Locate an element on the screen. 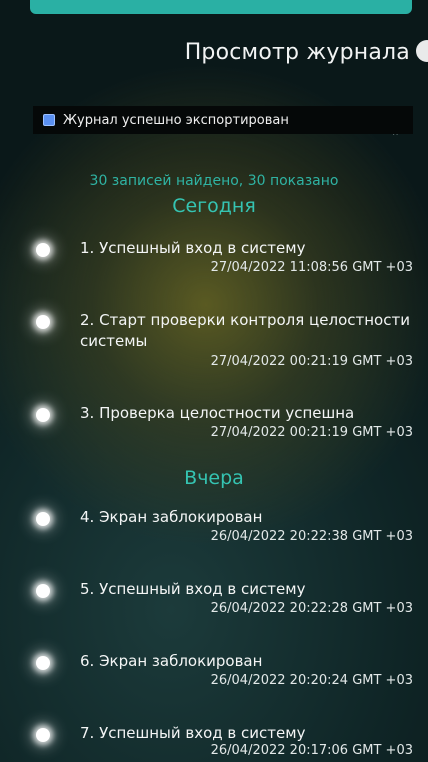 The image size is (428, 762). toast-message: Журнал успешно экспортирован is located at coordinates (176, 120).